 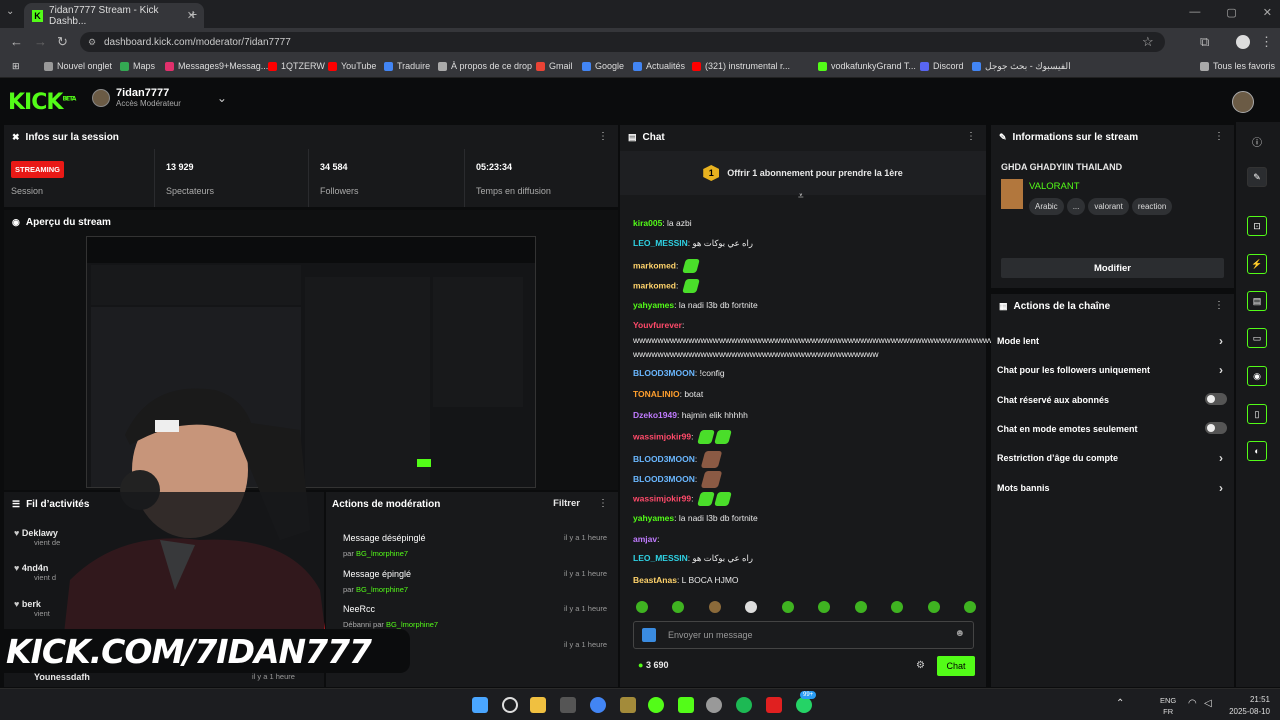 What do you see at coordinates (1216, 399) in the screenshot?
I see `subscribers-only-toggle` at bounding box center [1216, 399].